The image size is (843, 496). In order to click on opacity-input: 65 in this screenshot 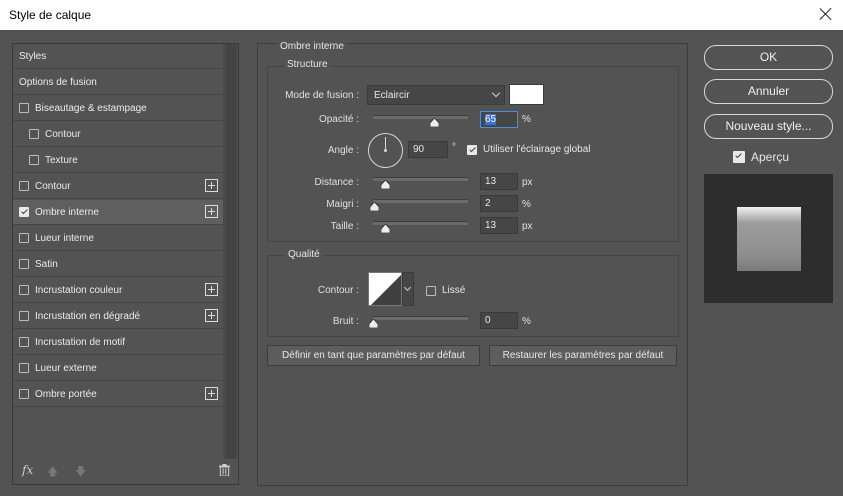, I will do `click(499, 119)`.